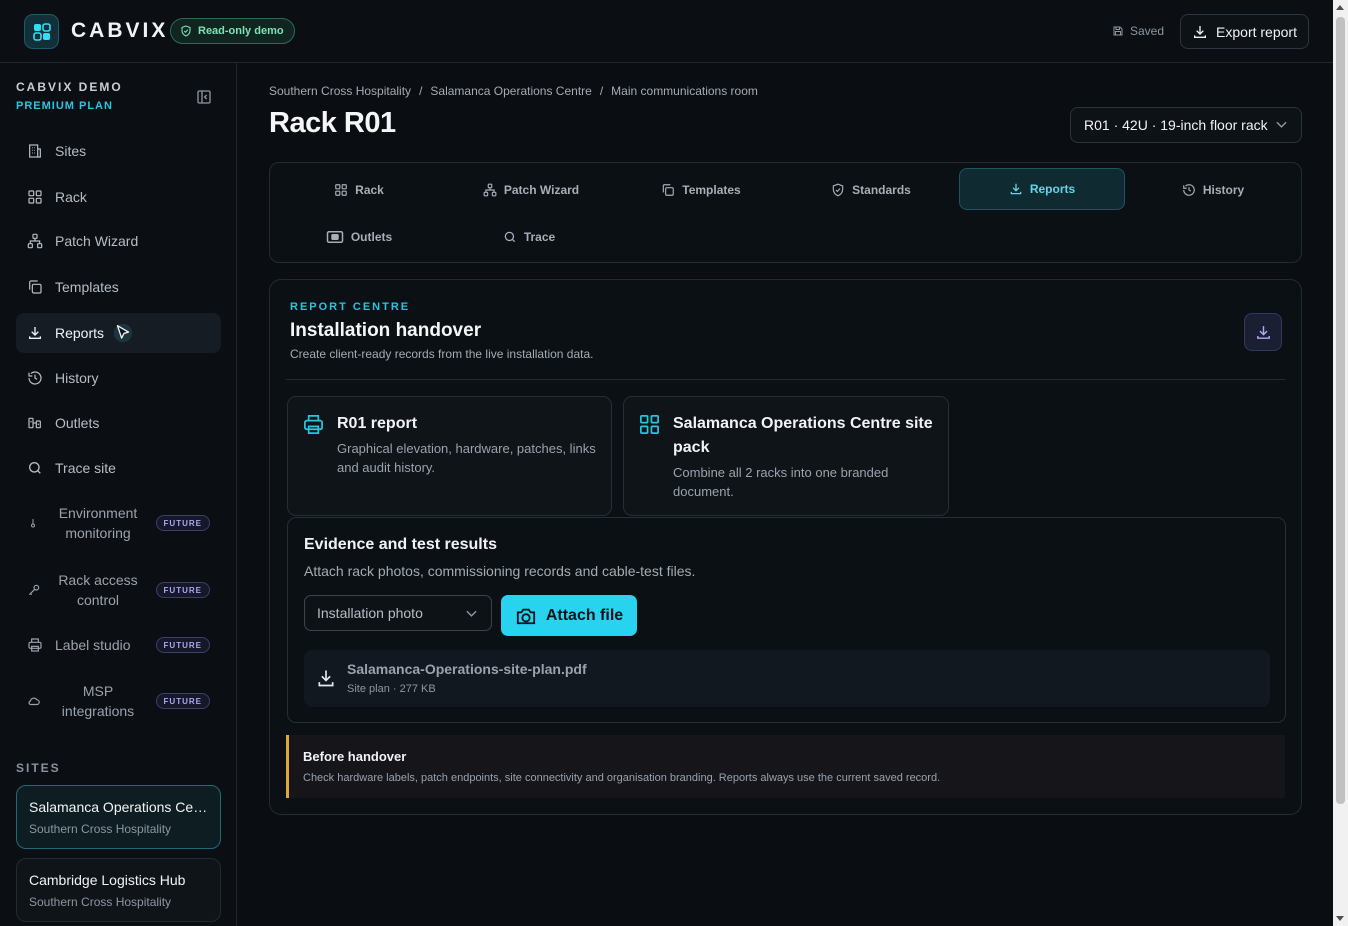 The image size is (1348, 926). Describe the element at coordinates (471, 613) in the screenshot. I see `chevron-down-icon` at that location.